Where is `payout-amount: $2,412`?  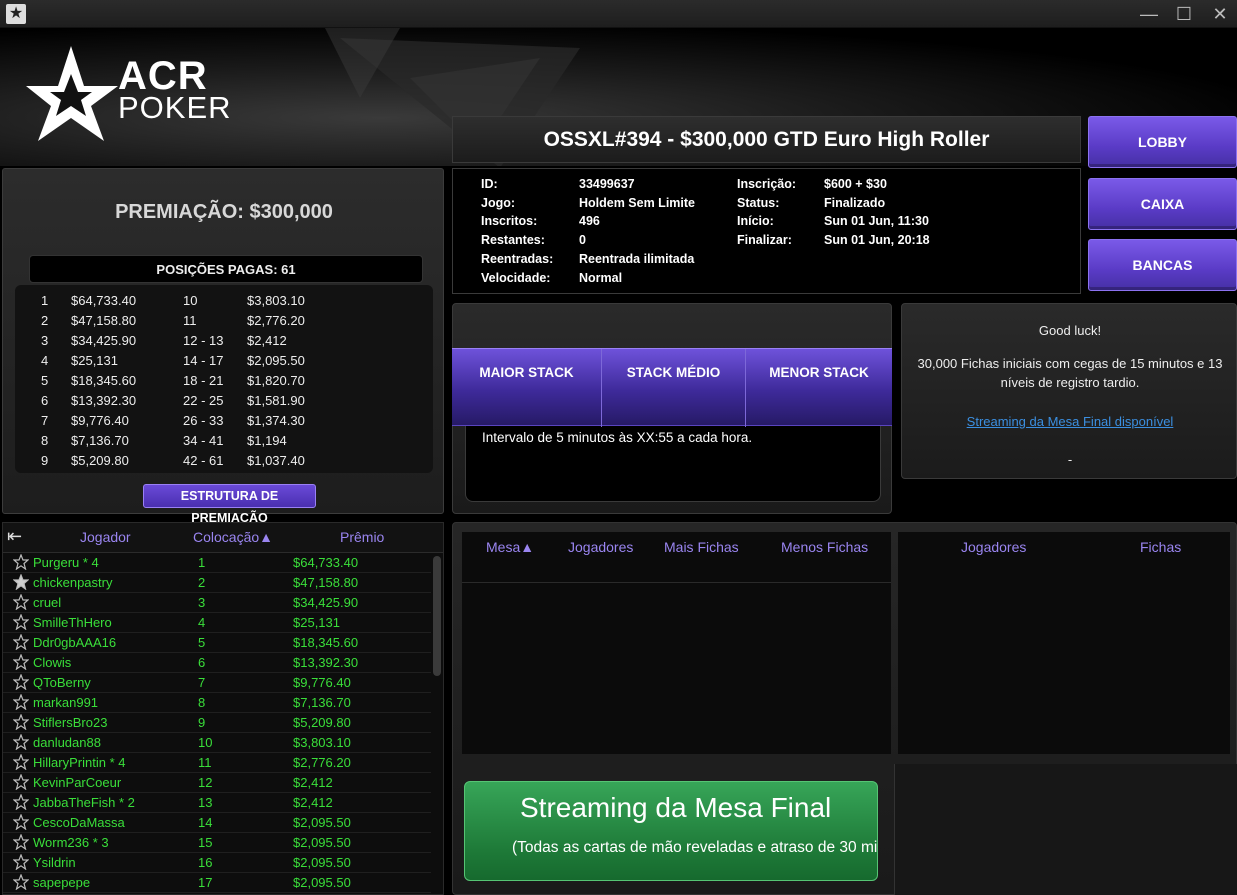 payout-amount: $2,412 is located at coordinates (267, 340).